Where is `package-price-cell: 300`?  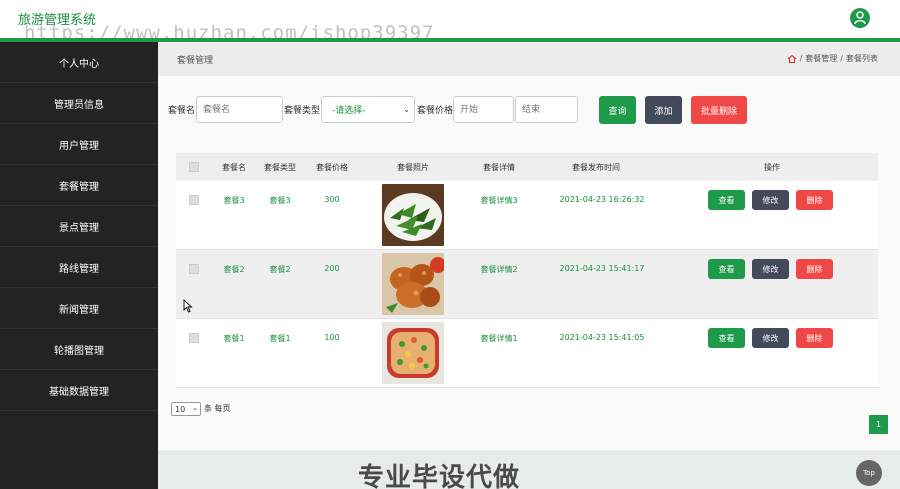
package-price-cell: 300 is located at coordinates (332, 199).